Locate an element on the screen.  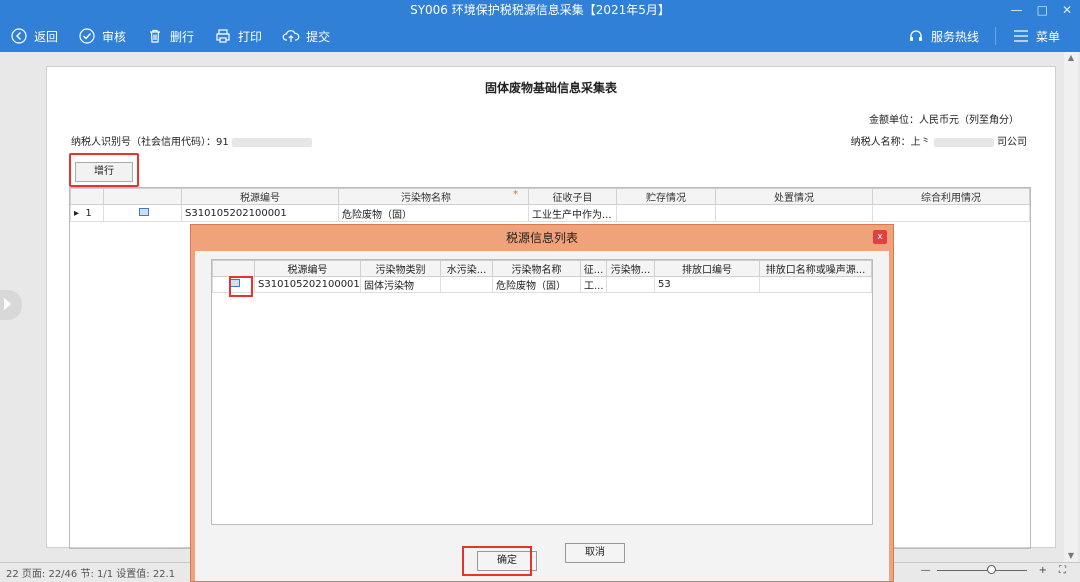
highlight-box-confirm is located at coordinates (497, 561).